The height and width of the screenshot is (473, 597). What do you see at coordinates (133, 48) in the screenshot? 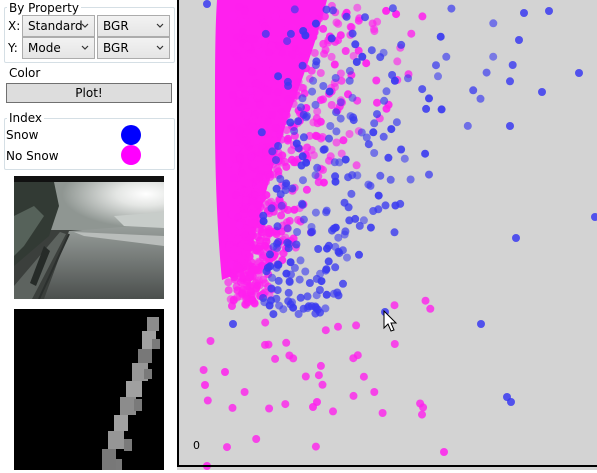
I see `y-colorspace-select: BGR` at bounding box center [133, 48].